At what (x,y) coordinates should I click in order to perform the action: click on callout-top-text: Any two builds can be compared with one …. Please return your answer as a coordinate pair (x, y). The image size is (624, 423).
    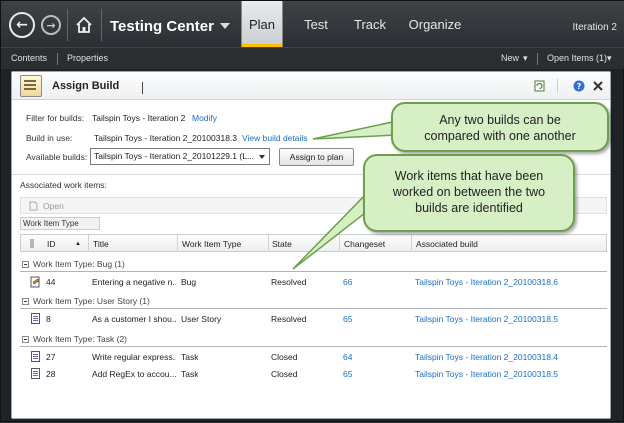
    Looking at the image, I should click on (500, 128).